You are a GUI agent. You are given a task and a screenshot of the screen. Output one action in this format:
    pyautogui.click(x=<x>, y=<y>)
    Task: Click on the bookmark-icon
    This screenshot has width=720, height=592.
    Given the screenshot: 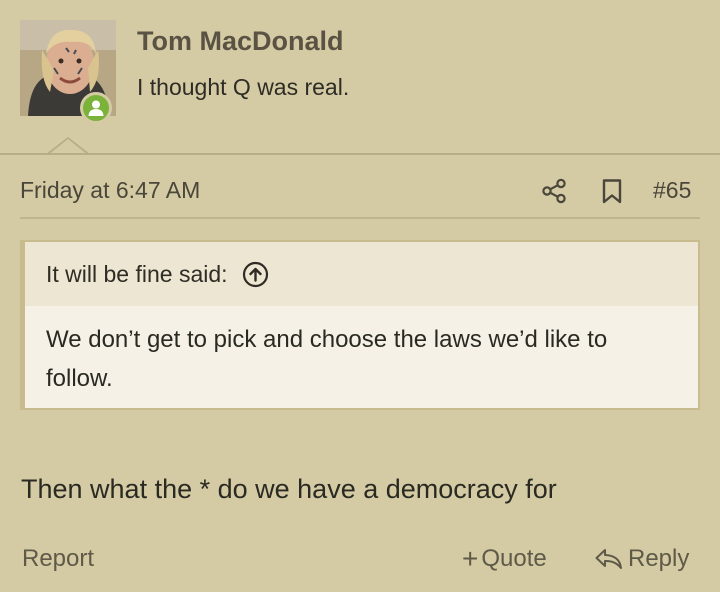 What is the action you would take?
    pyautogui.click(x=612, y=191)
    